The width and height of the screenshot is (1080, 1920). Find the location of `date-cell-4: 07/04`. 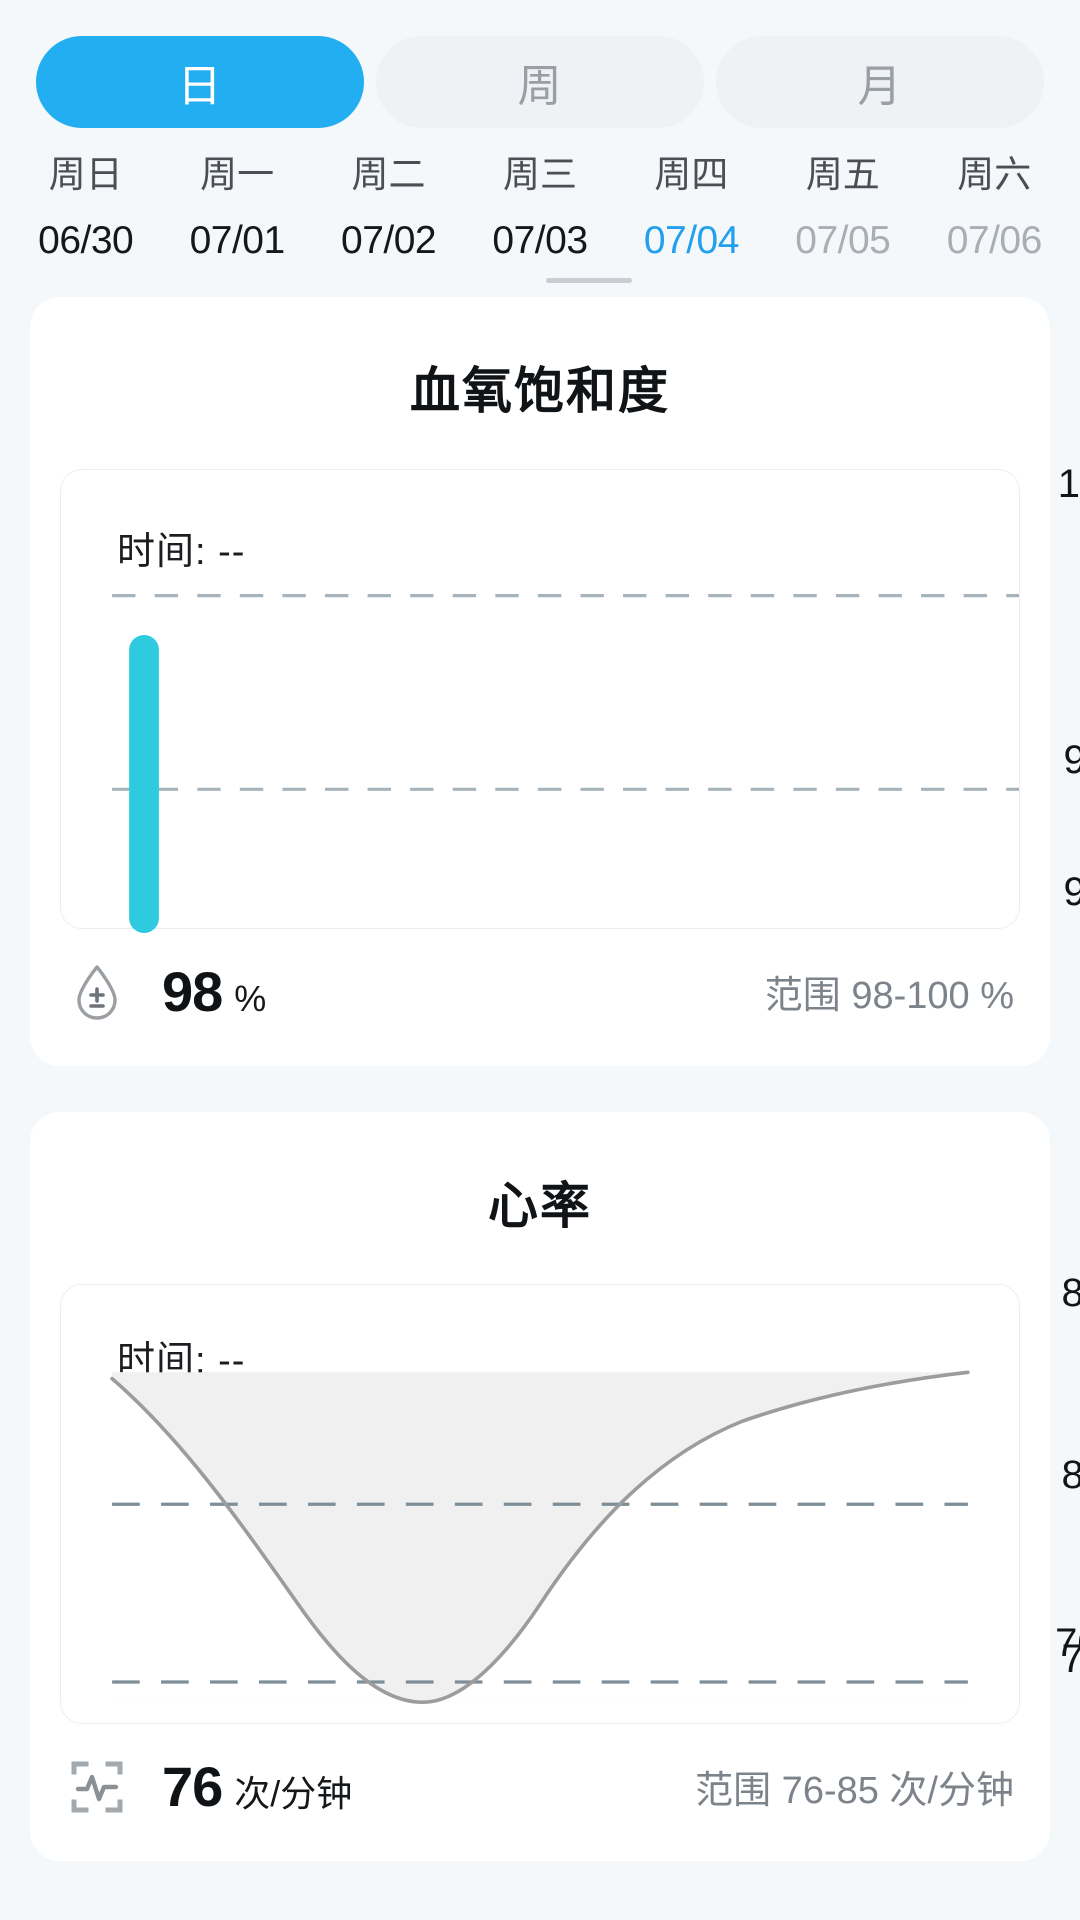

date-cell-4: 07/04 is located at coordinates (691, 230).